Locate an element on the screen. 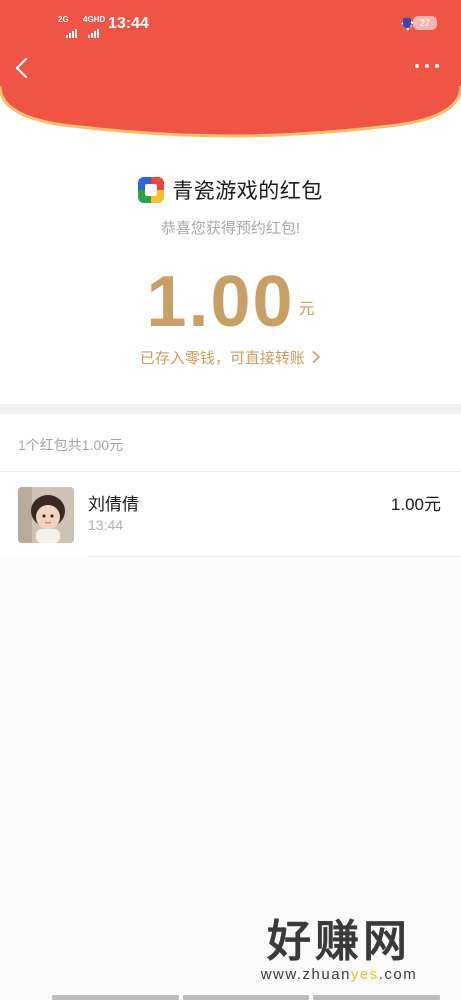  app-logo-icon is located at coordinates (151, 190).